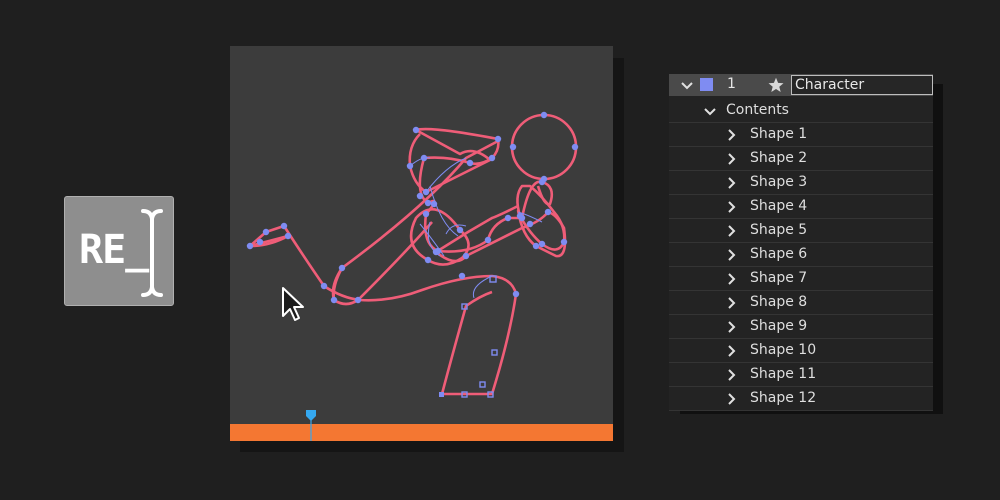 Image resolution: width=1000 pixels, height=500 pixels. What do you see at coordinates (783, 350) in the screenshot?
I see `shape-label: Shape 10` at bounding box center [783, 350].